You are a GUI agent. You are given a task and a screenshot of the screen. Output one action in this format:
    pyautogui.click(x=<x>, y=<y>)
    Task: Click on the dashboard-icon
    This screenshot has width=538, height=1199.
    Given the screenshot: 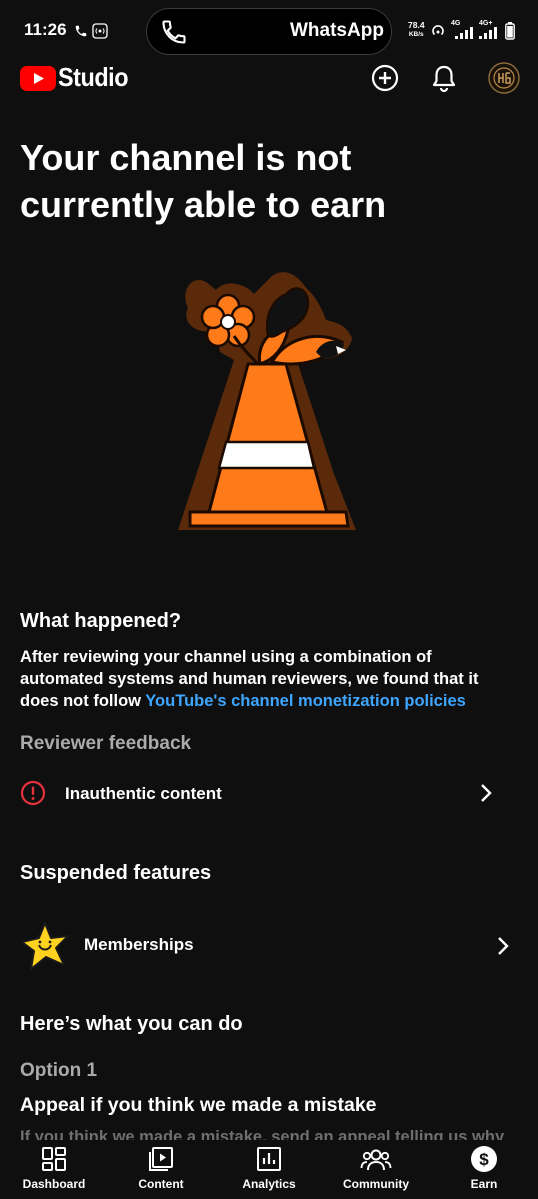 What is the action you would take?
    pyautogui.click(x=54, y=1159)
    